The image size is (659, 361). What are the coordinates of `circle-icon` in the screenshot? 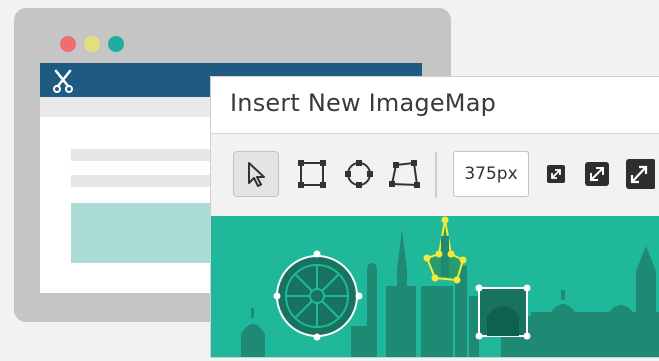 It's located at (359, 174).